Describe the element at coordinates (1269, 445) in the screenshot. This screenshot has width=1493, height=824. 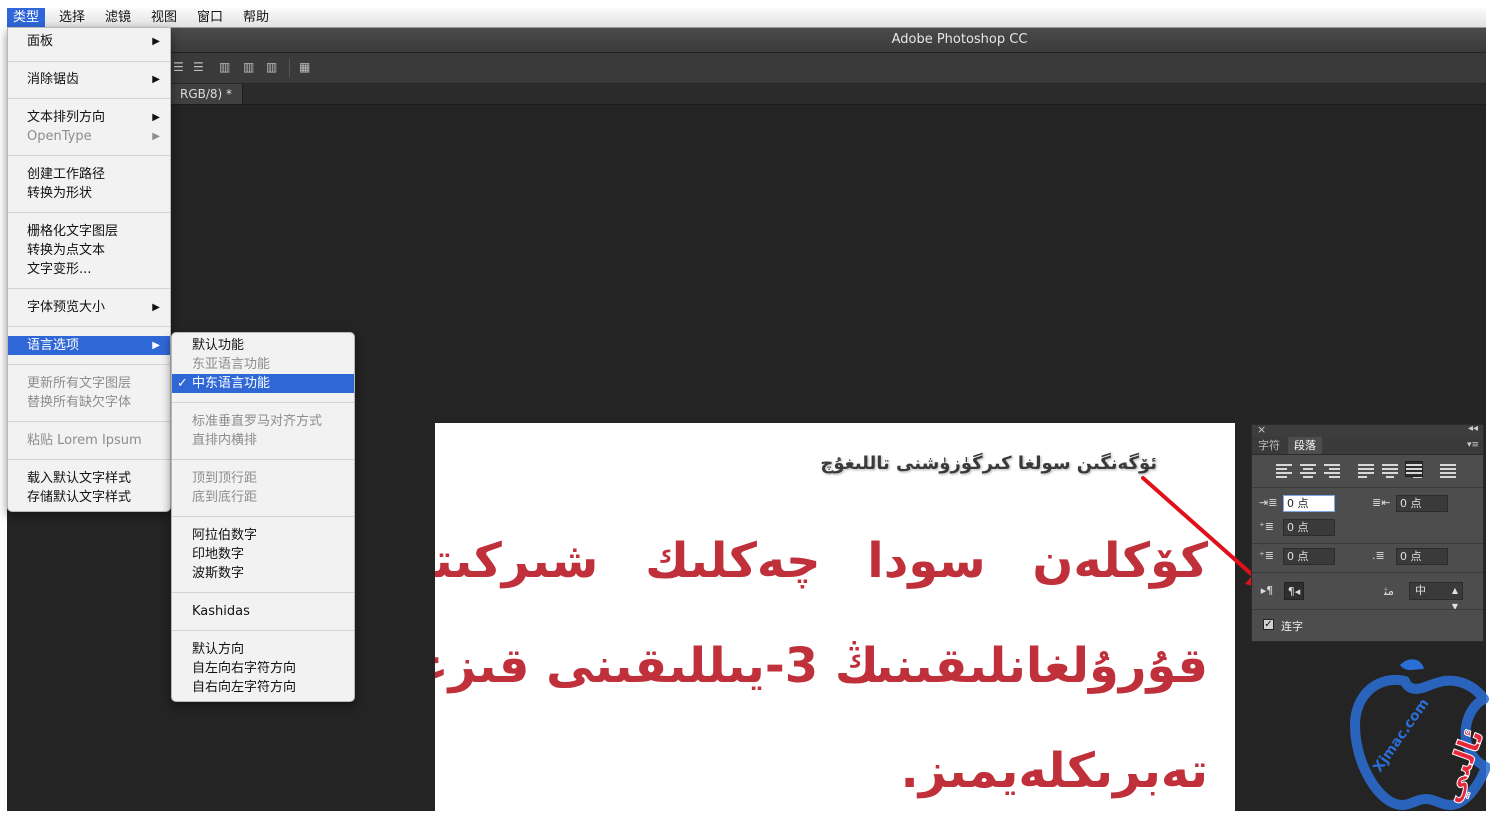
I see `tab-character: 字符` at that location.